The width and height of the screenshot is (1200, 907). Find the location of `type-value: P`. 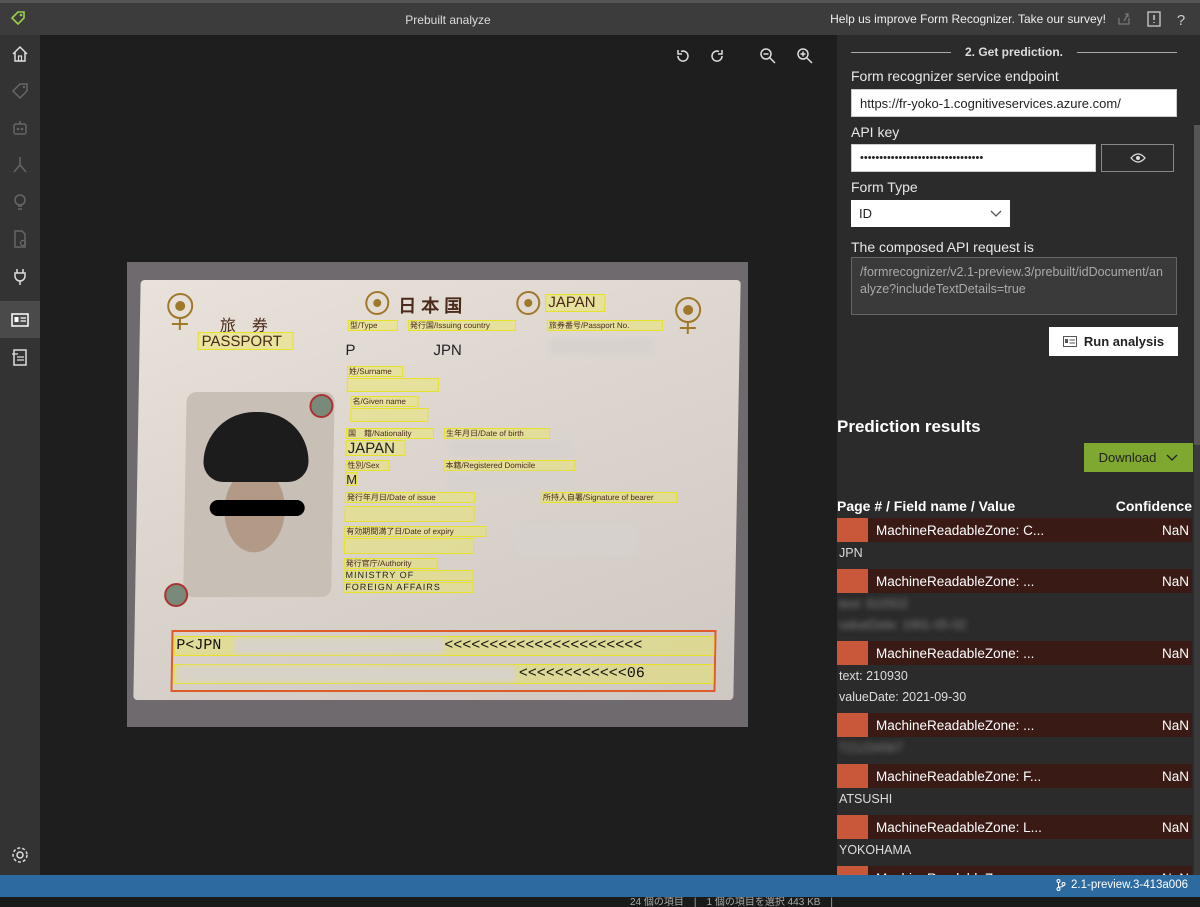

type-value: P is located at coordinates (350, 350).